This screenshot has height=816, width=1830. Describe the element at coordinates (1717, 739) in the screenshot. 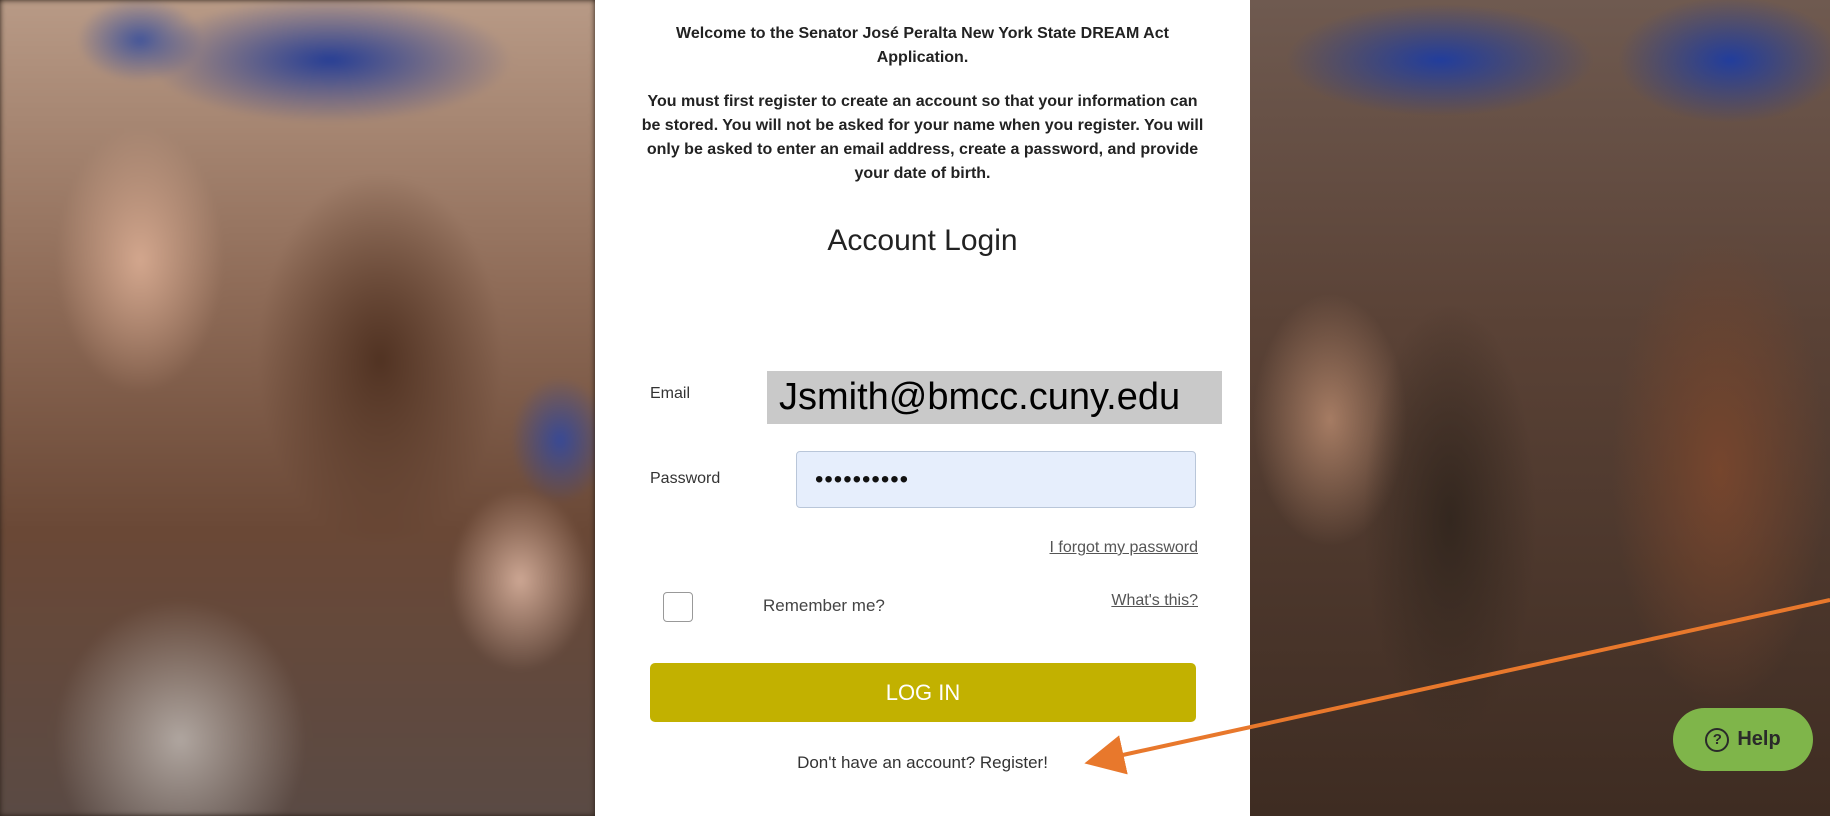

I see `question-circle-icon: ?` at that location.